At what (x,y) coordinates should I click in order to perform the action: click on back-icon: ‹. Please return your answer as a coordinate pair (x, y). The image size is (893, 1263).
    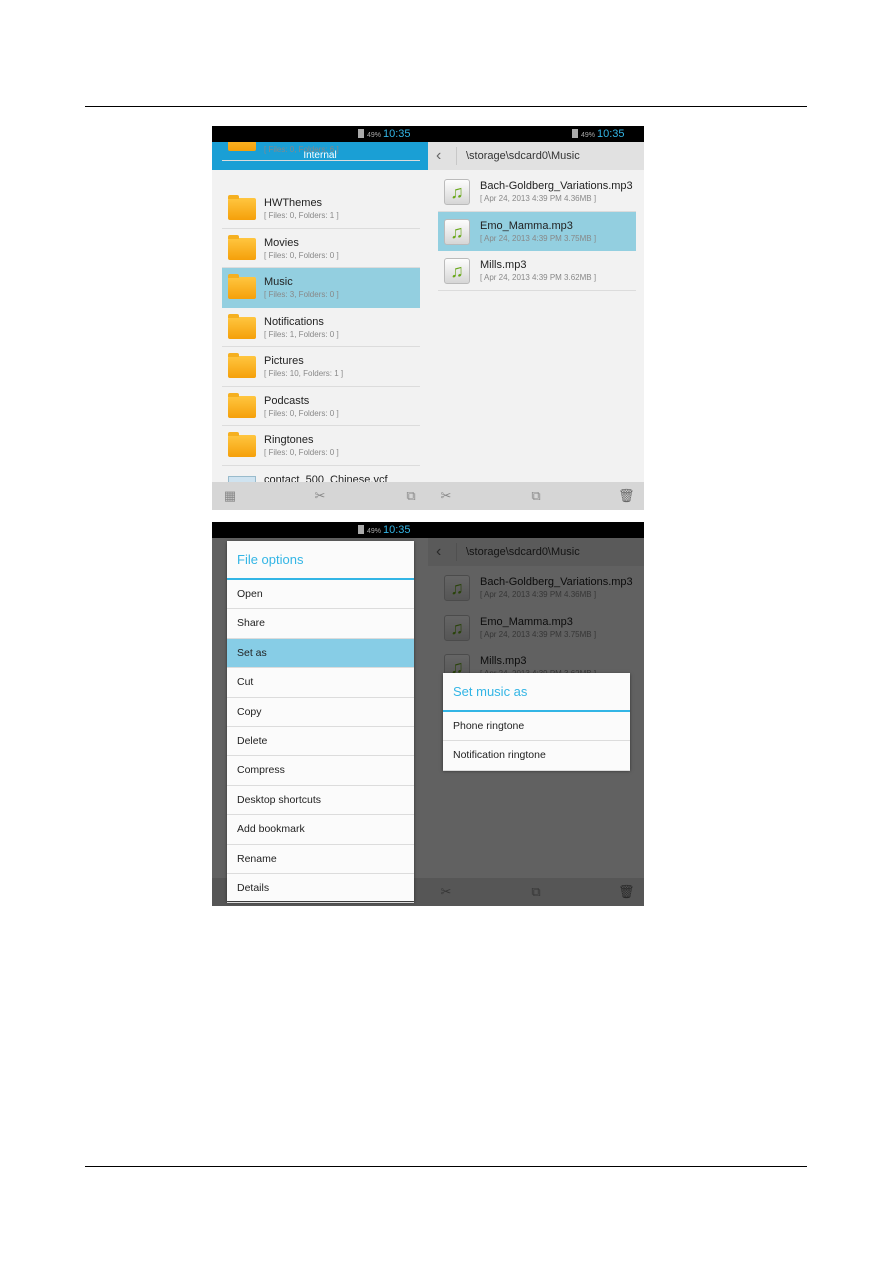
    Looking at the image, I should click on (438, 156).